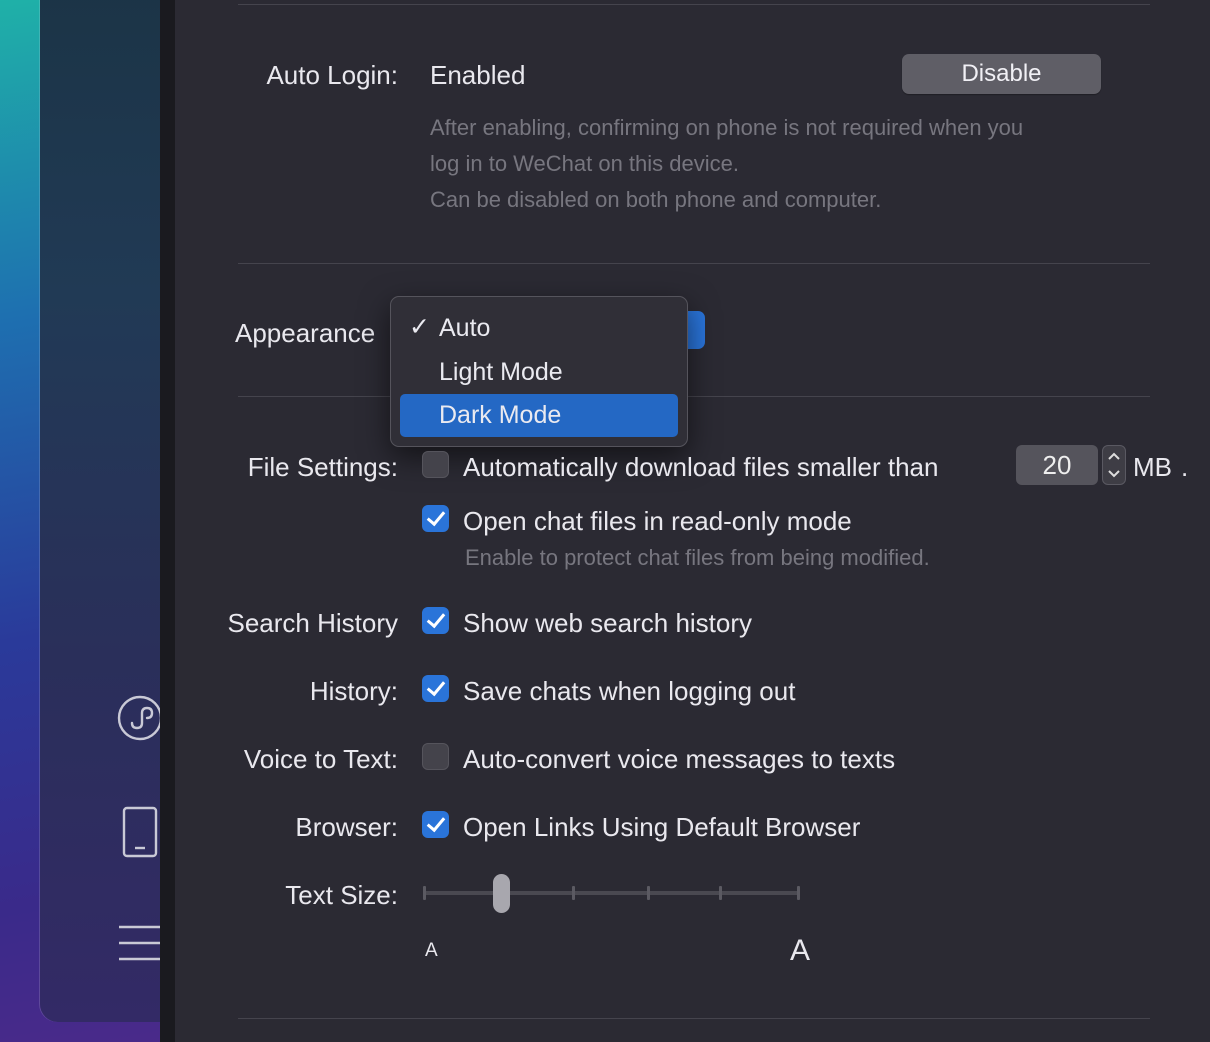 The height and width of the screenshot is (1042, 1210). I want to click on search-history-checkbox, so click(435, 620).